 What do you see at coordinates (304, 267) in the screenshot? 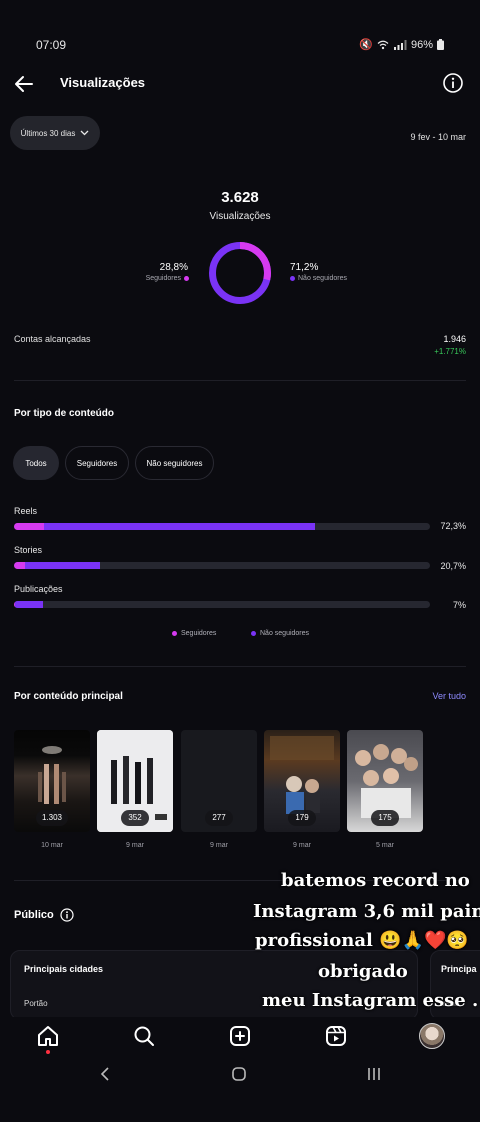
I see `nonfollowers-percent: 71,2%` at bounding box center [304, 267].